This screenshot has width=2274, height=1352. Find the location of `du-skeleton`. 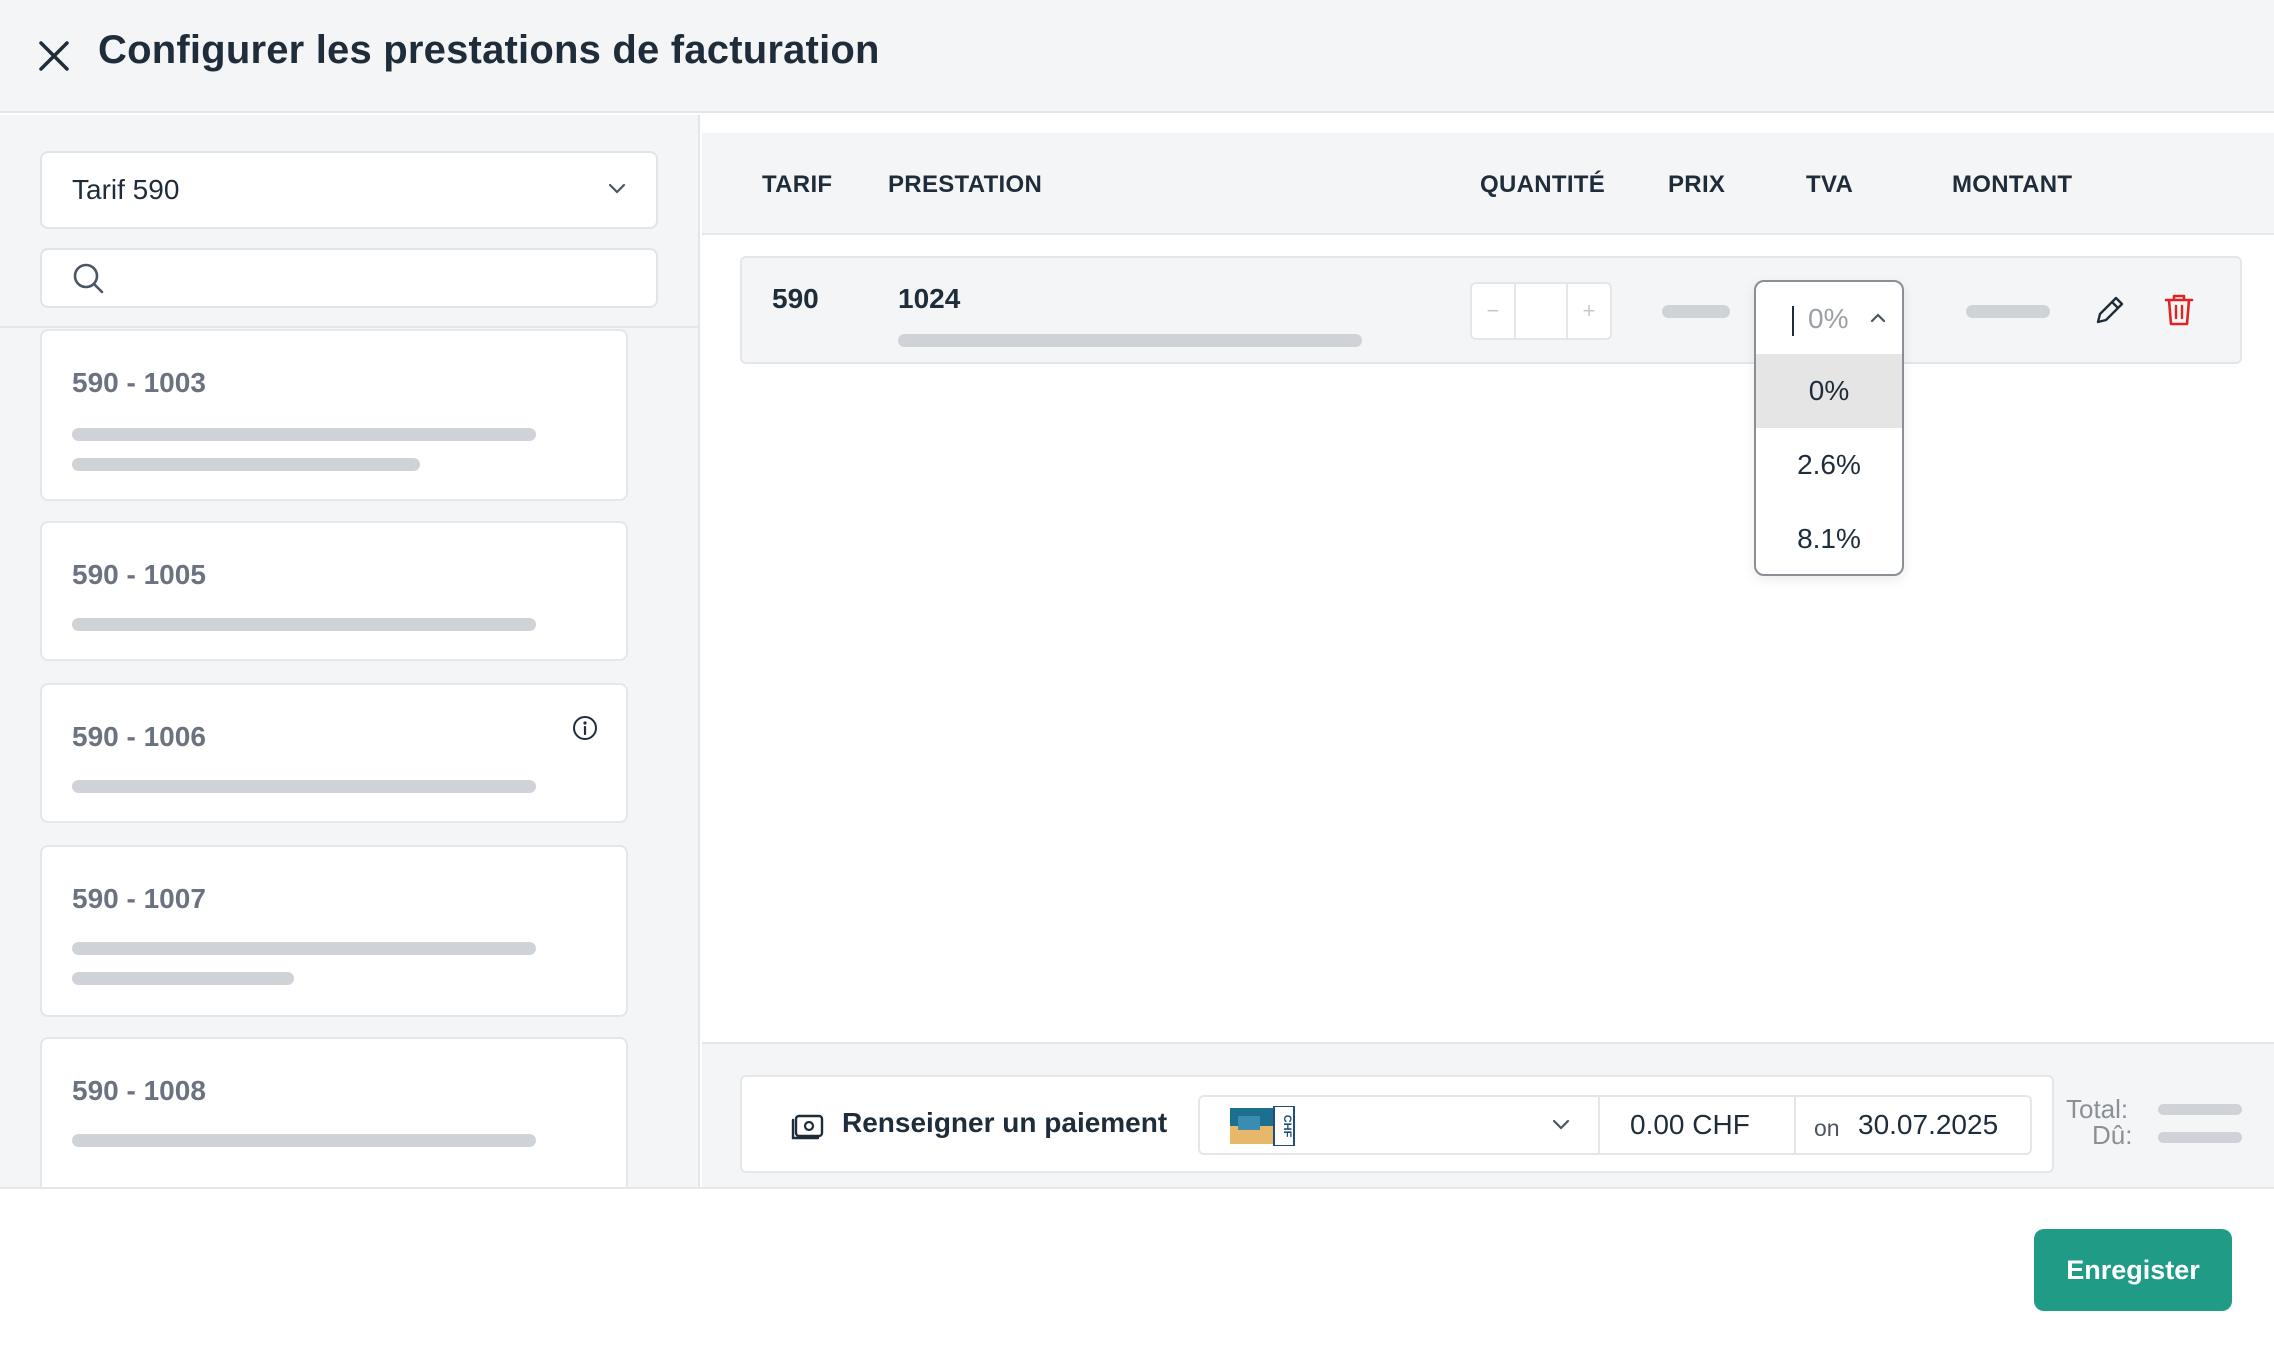

du-skeleton is located at coordinates (2200, 1137).